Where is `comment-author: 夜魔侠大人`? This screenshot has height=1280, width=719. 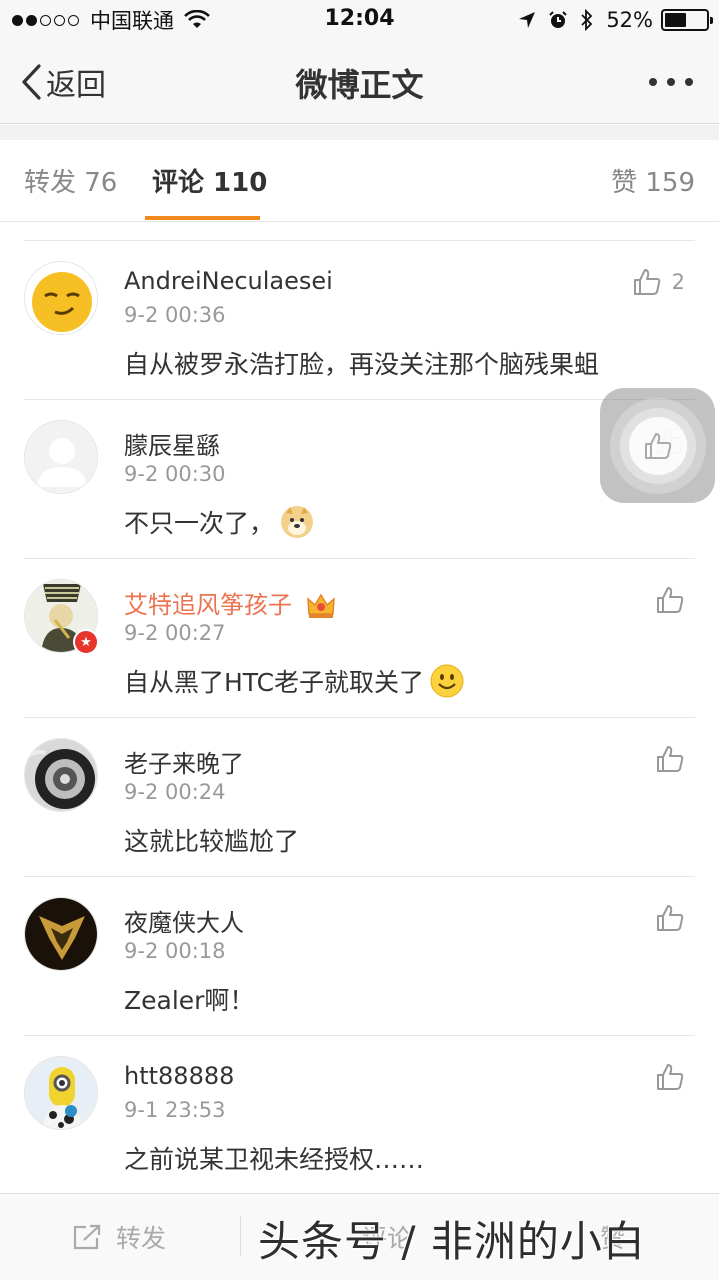 comment-author: 夜魔侠大人 is located at coordinates (184, 920).